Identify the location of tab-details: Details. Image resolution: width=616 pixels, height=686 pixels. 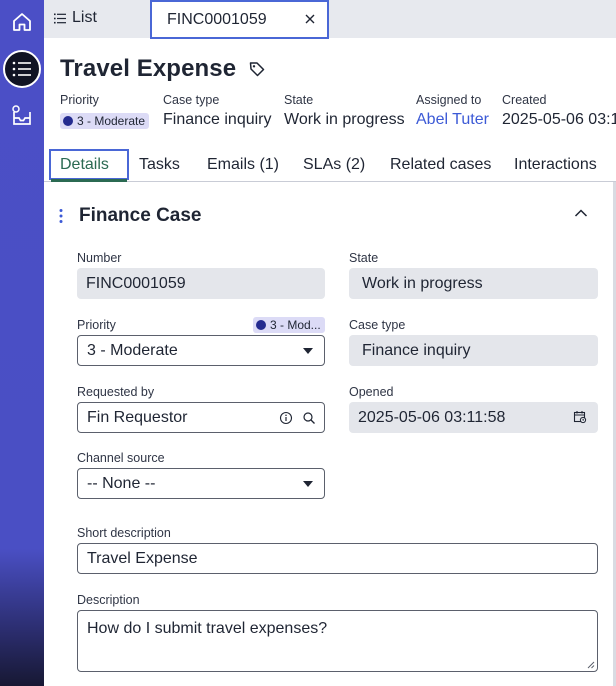
(84, 165).